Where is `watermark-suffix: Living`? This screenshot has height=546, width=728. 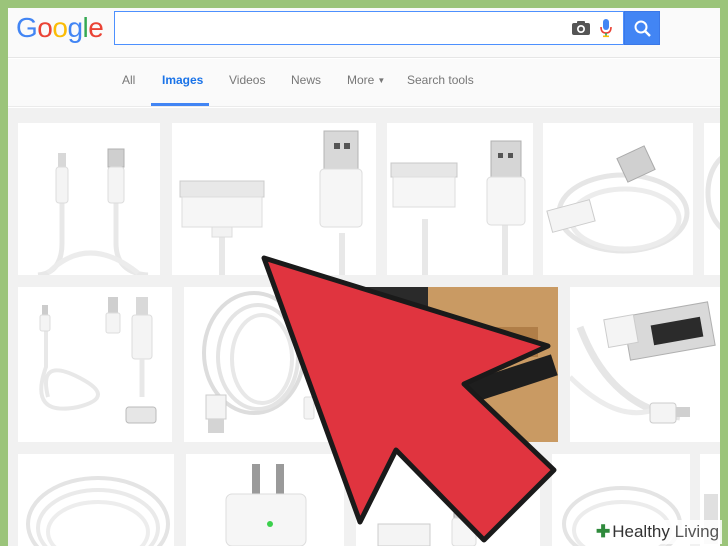
watermark-suffix: Living is located at coordinates (697, 531).